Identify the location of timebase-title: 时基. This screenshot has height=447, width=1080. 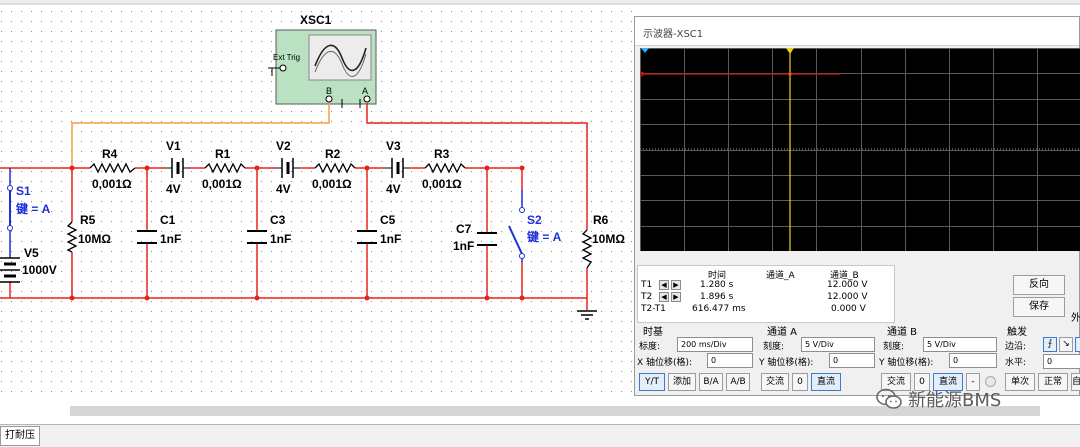
(653, 332).